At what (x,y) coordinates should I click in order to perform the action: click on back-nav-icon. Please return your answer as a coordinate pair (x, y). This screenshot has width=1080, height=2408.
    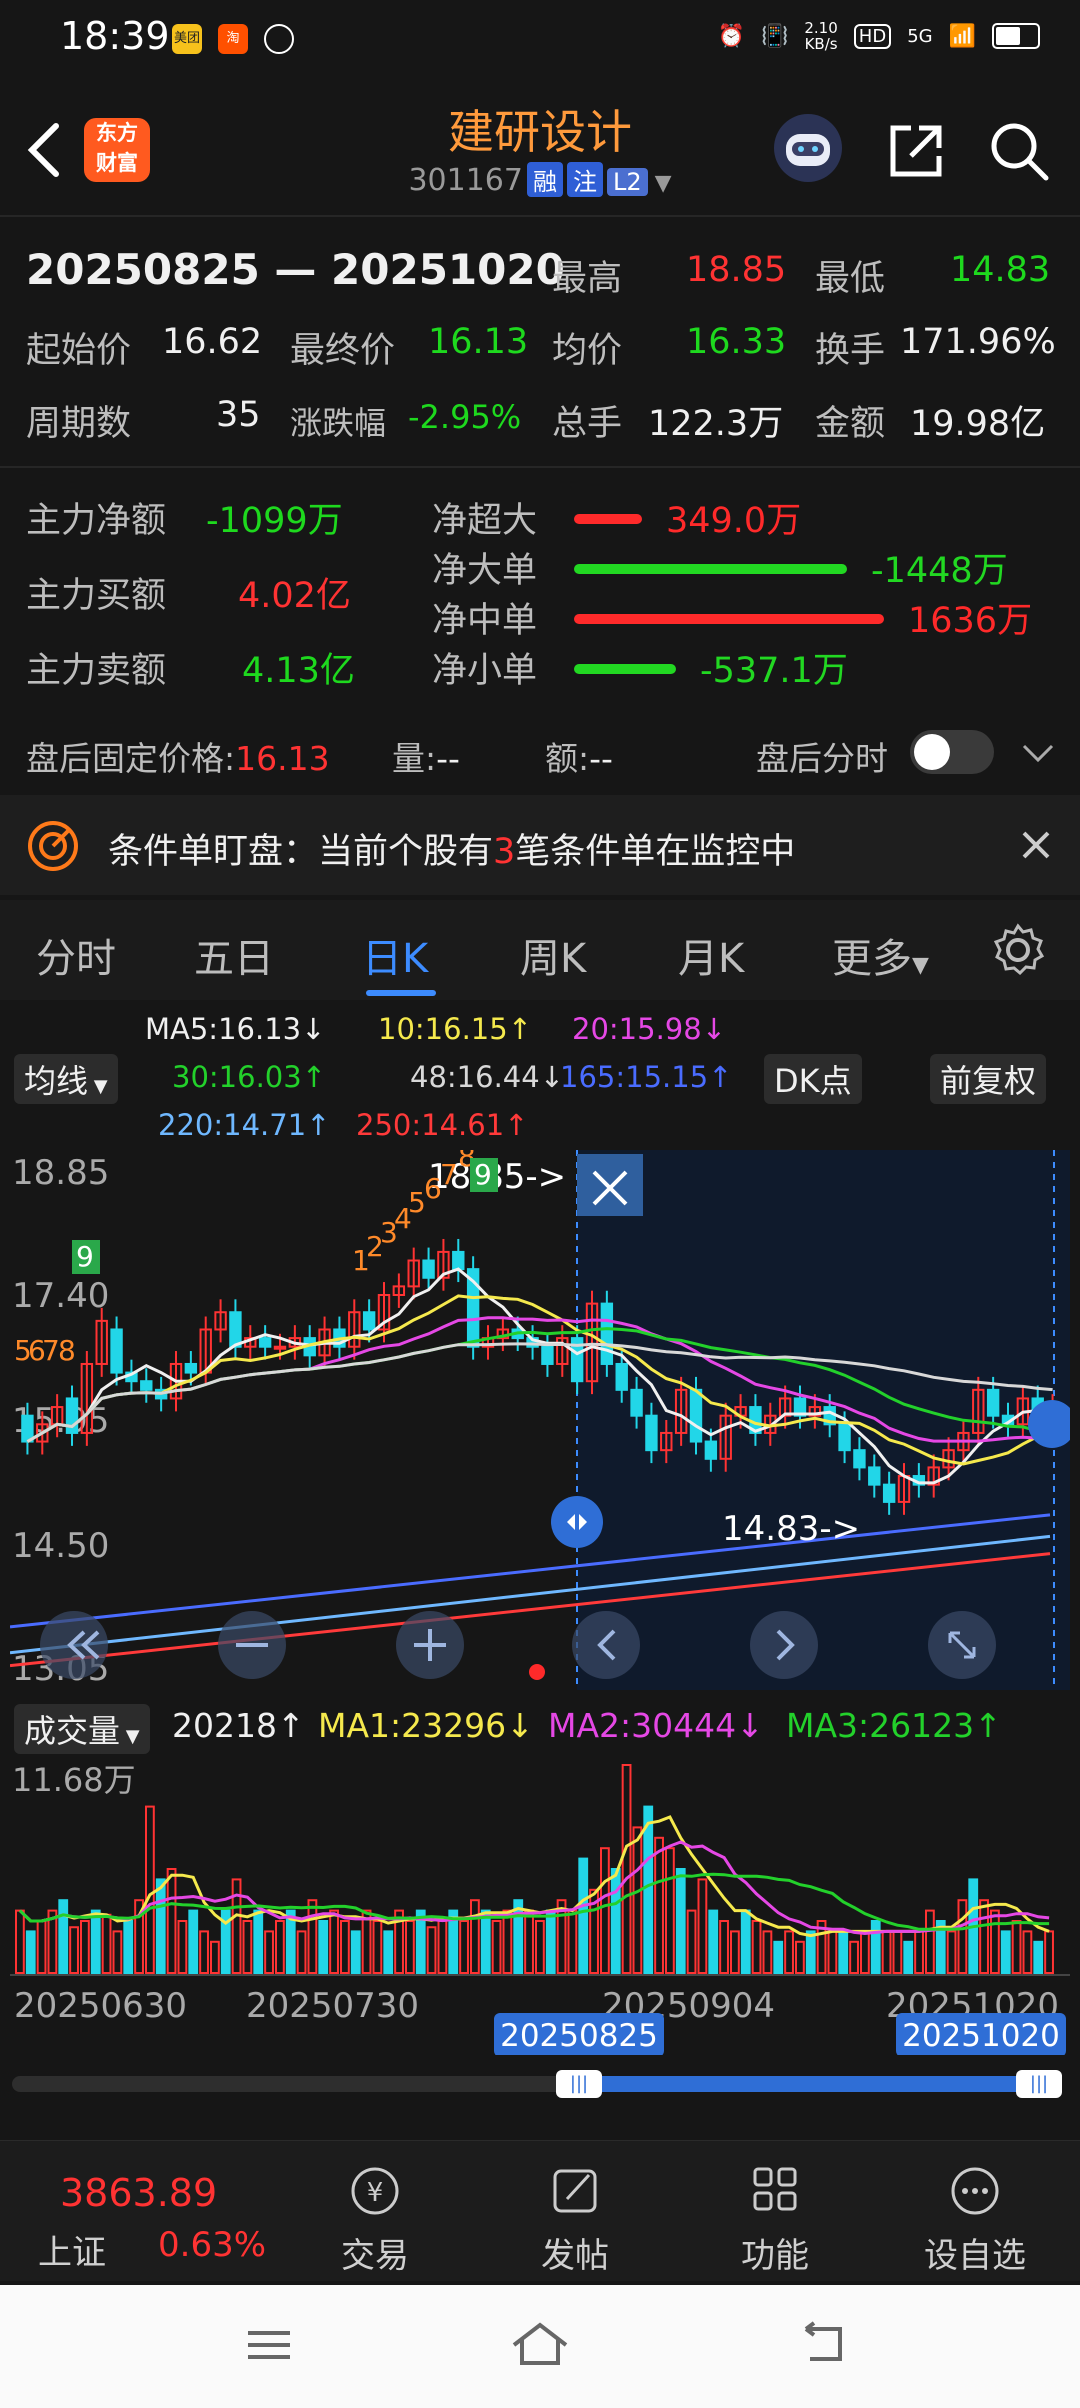
    Looking at the image, I should click on (824, 2344).